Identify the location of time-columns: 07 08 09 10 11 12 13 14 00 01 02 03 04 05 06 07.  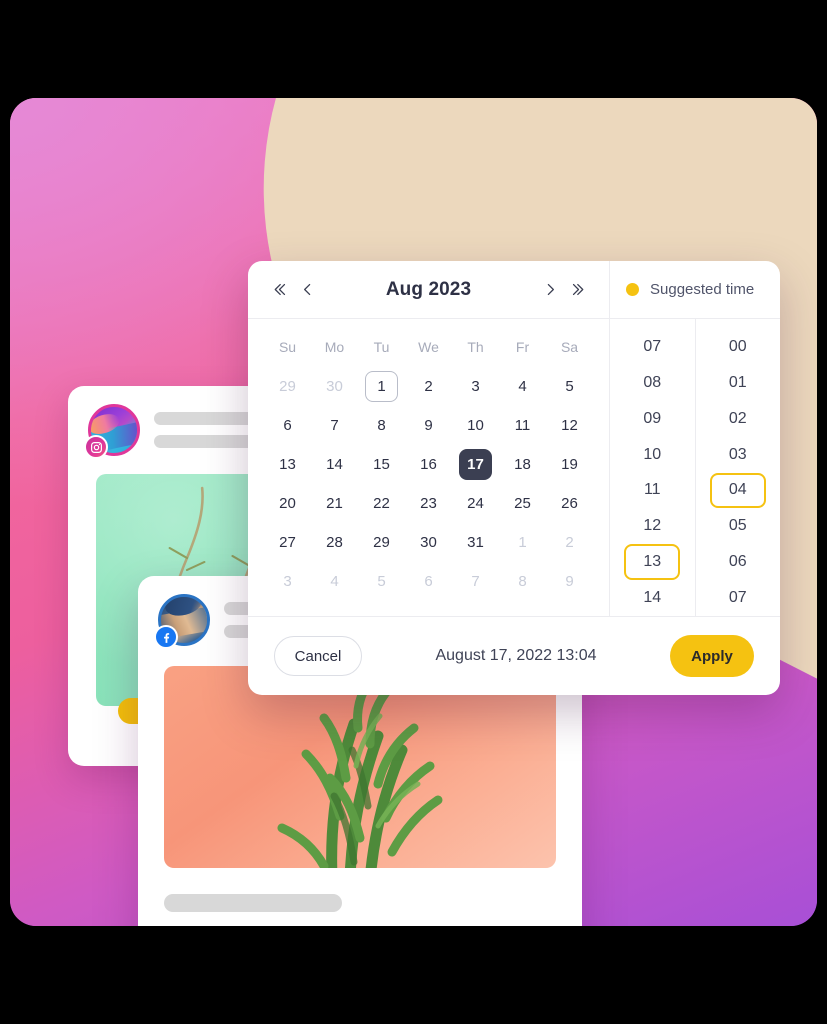
(695, 467).